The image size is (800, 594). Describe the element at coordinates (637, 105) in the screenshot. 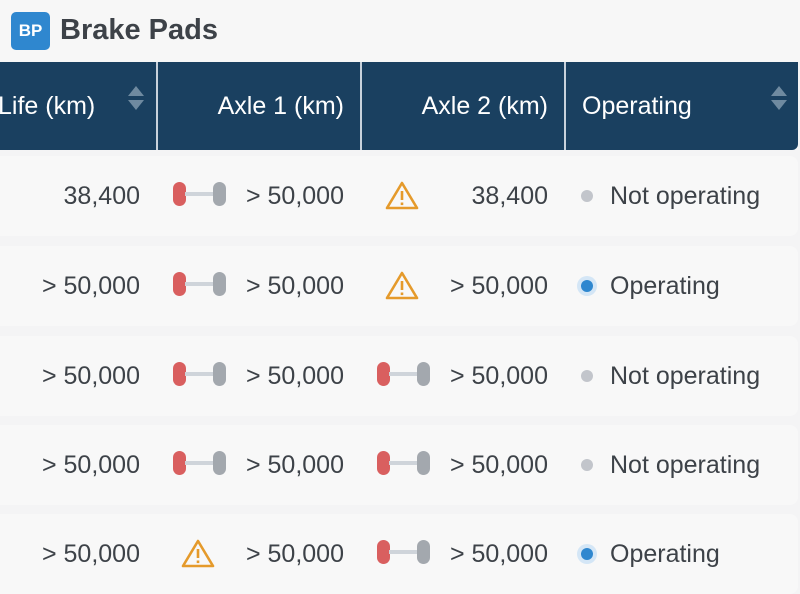

I see `column-header-label: Operating` at that location.